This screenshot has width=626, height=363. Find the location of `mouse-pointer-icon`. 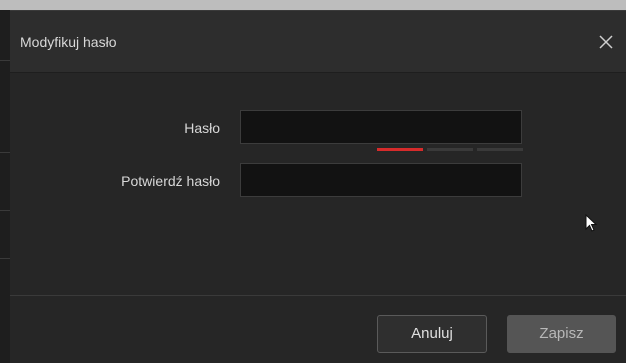

mouse-pointer-icon is located at coordinates (591, 223).